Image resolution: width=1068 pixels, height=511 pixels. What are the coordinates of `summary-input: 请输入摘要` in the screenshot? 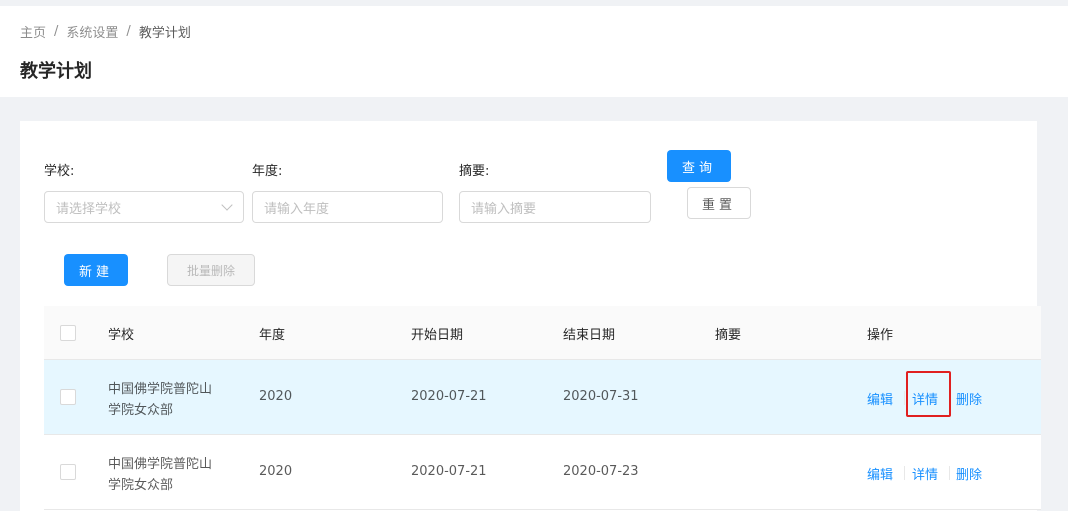 It's located at (555, 207).